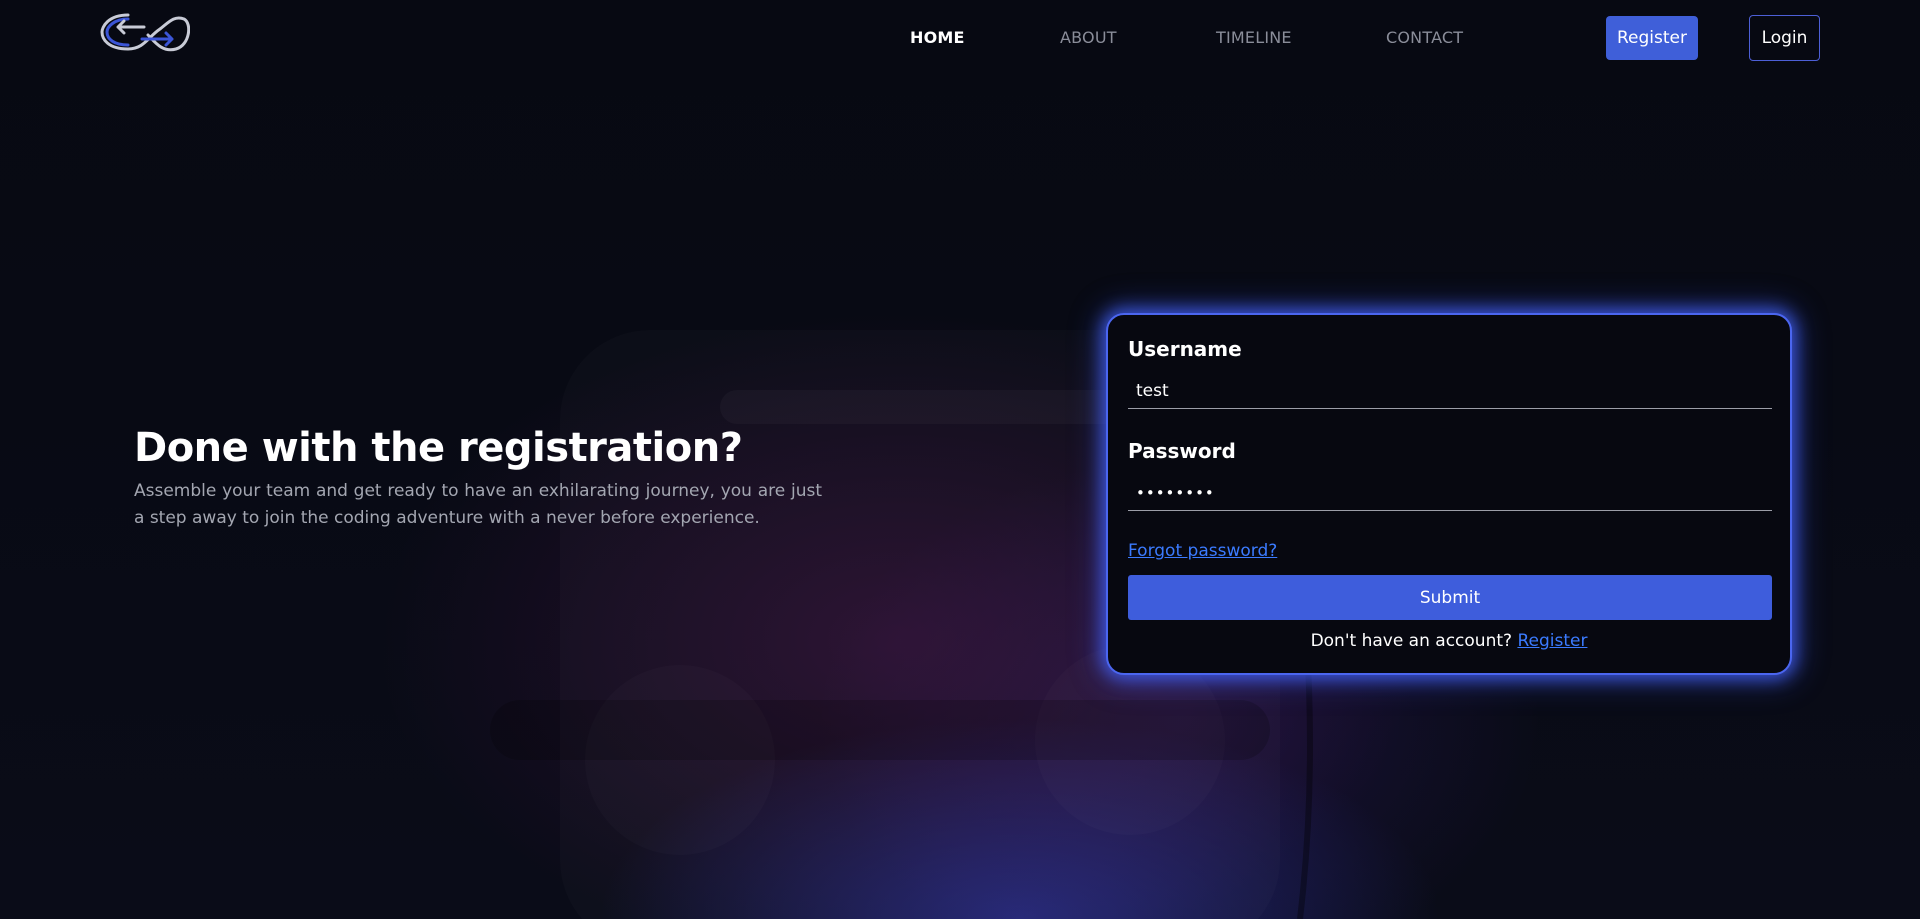 This screenshot has width=1920, height=919. Describe the element at coordinates (1652, 38) in the screenshot. I see `register-button: Register` at that location.